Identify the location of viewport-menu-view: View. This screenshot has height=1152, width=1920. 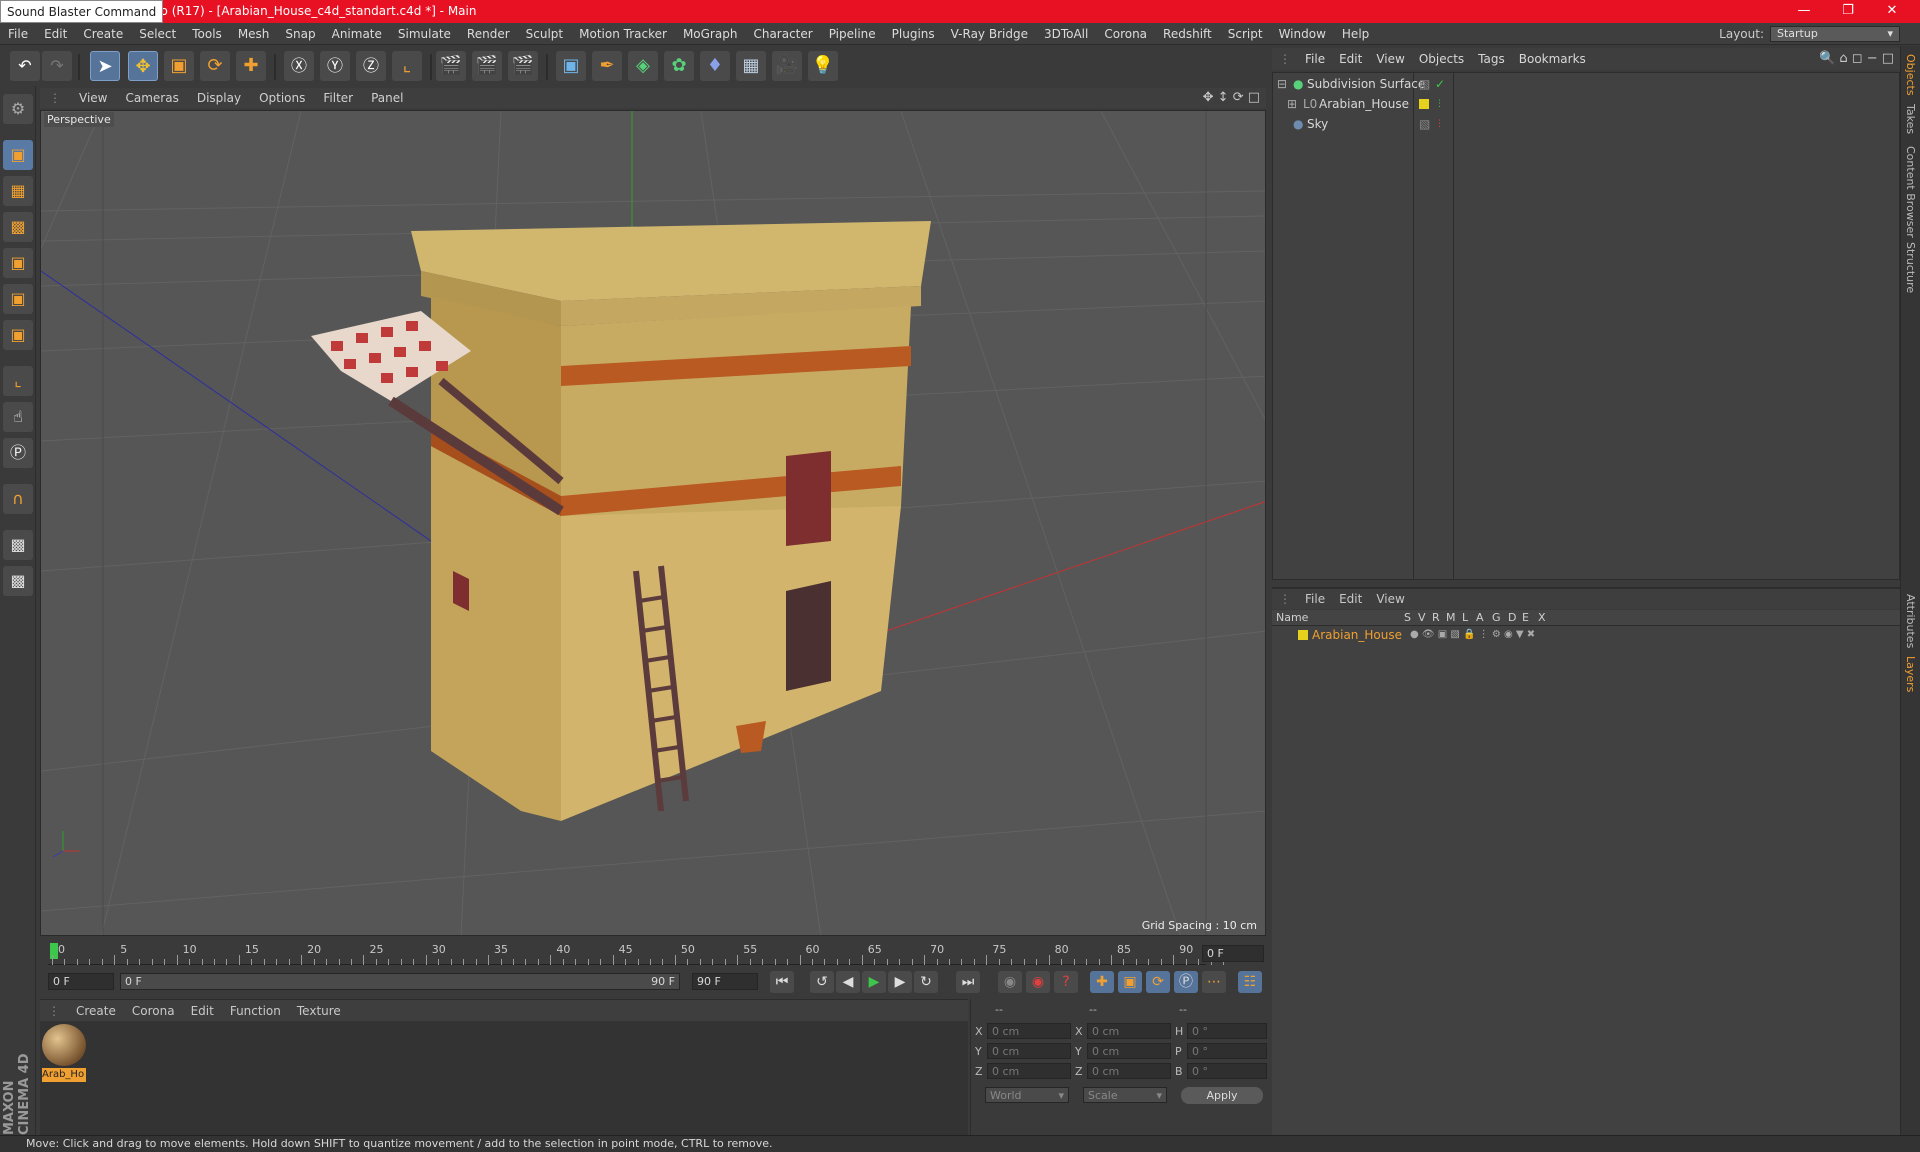
(93, 98).